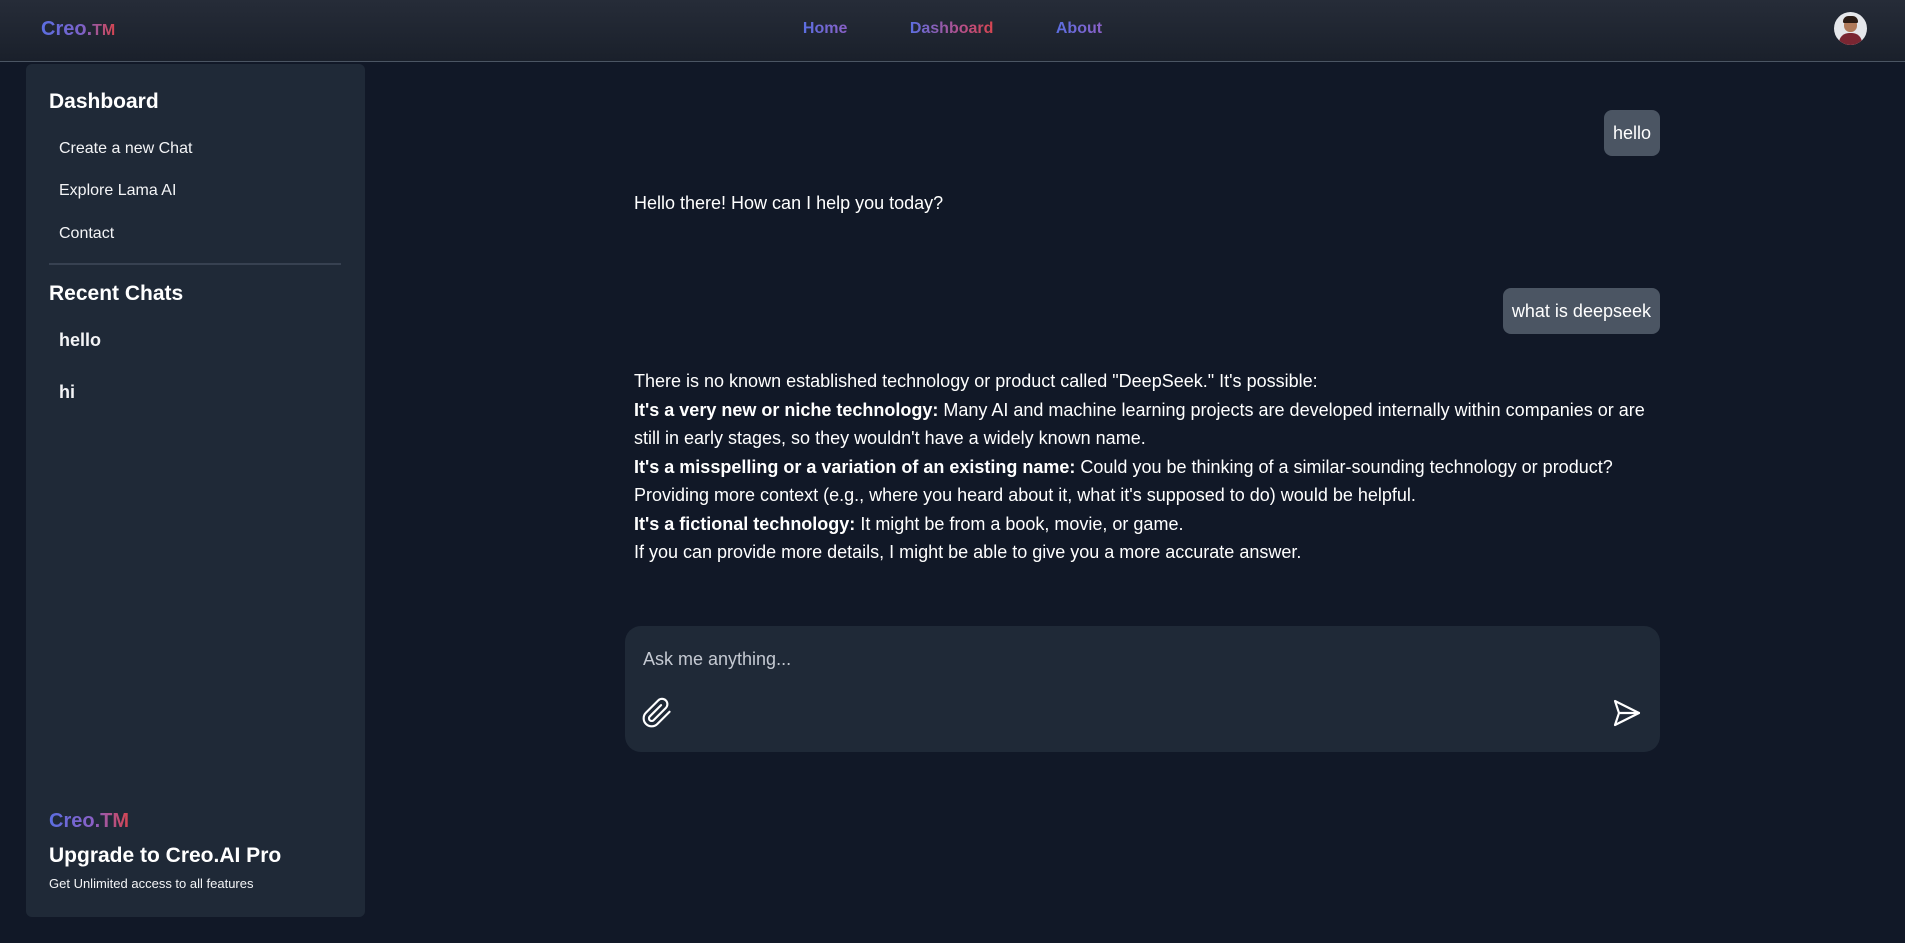 The image size is (1905, 943). What do you see at coordinates (1138, 659) in the screenshot?
I see `message-input` at bounding box center [1138, 659].